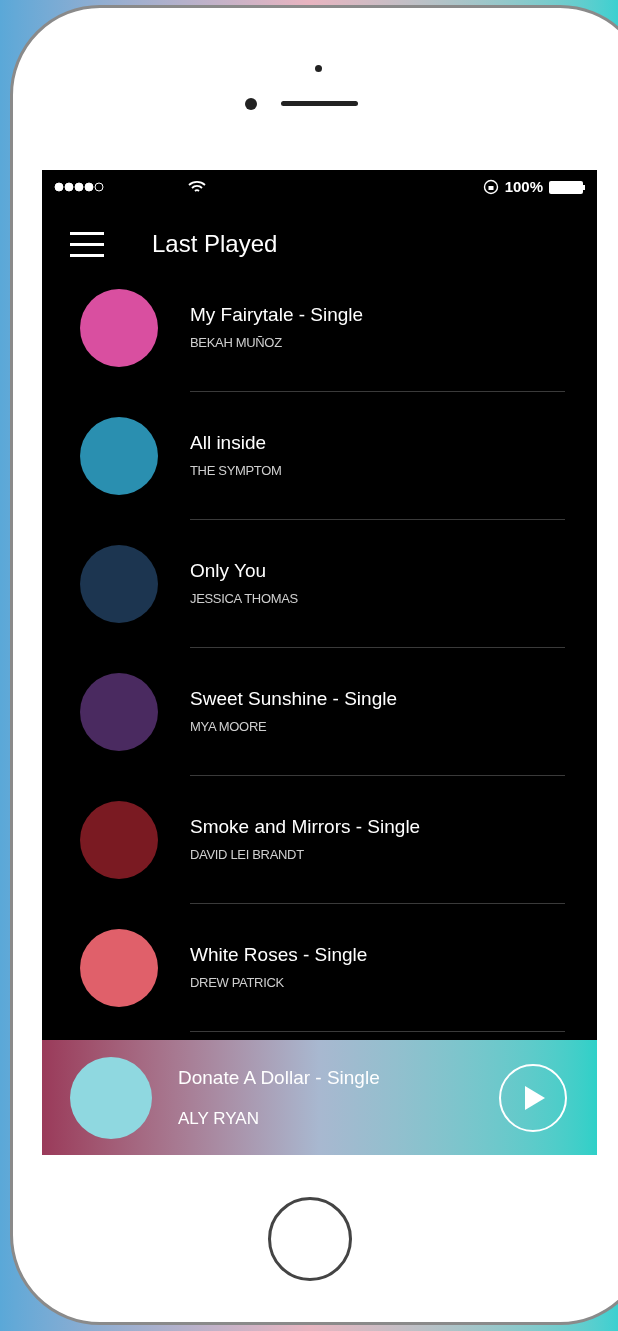  I want to click on screen-title: Last Played, so click(215, 244).